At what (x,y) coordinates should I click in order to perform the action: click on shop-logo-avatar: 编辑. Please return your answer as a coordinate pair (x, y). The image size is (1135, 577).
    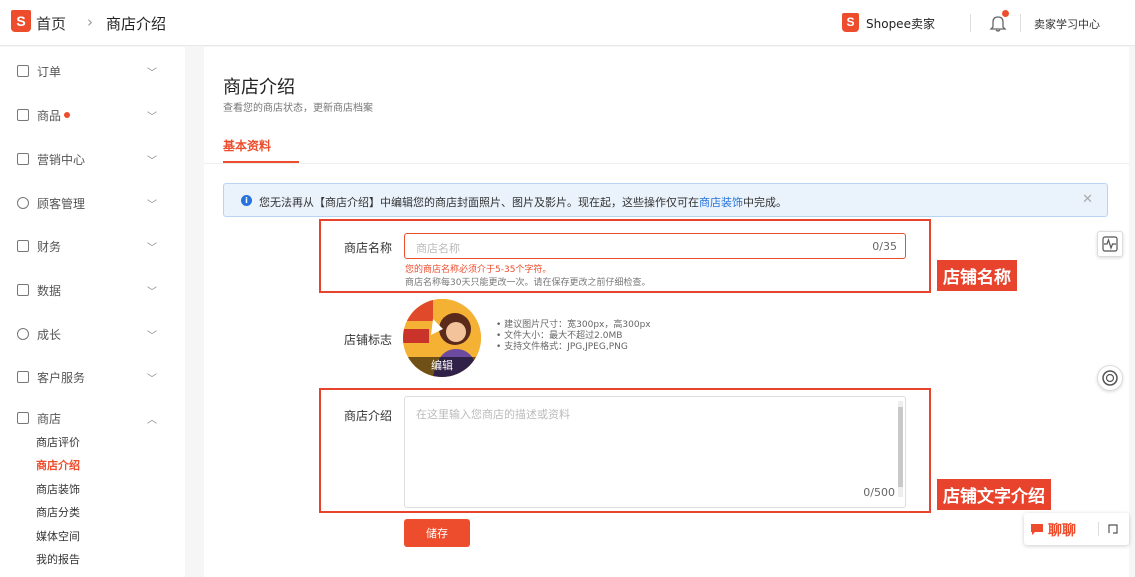
    Looking at the image, I should click on (442, 338).